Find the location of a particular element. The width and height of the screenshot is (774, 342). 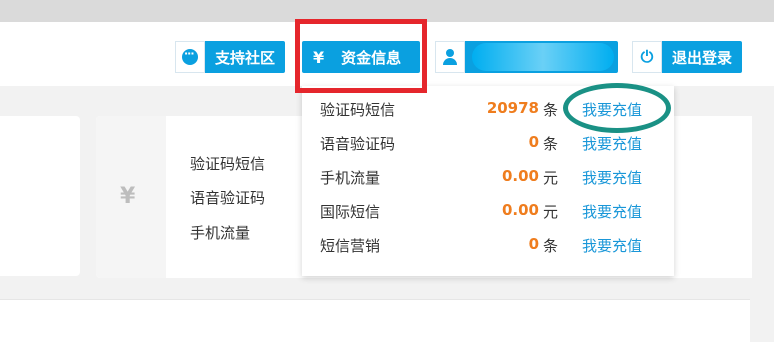

power-icon-box: ⏻ is located at coordinates (647, 57).